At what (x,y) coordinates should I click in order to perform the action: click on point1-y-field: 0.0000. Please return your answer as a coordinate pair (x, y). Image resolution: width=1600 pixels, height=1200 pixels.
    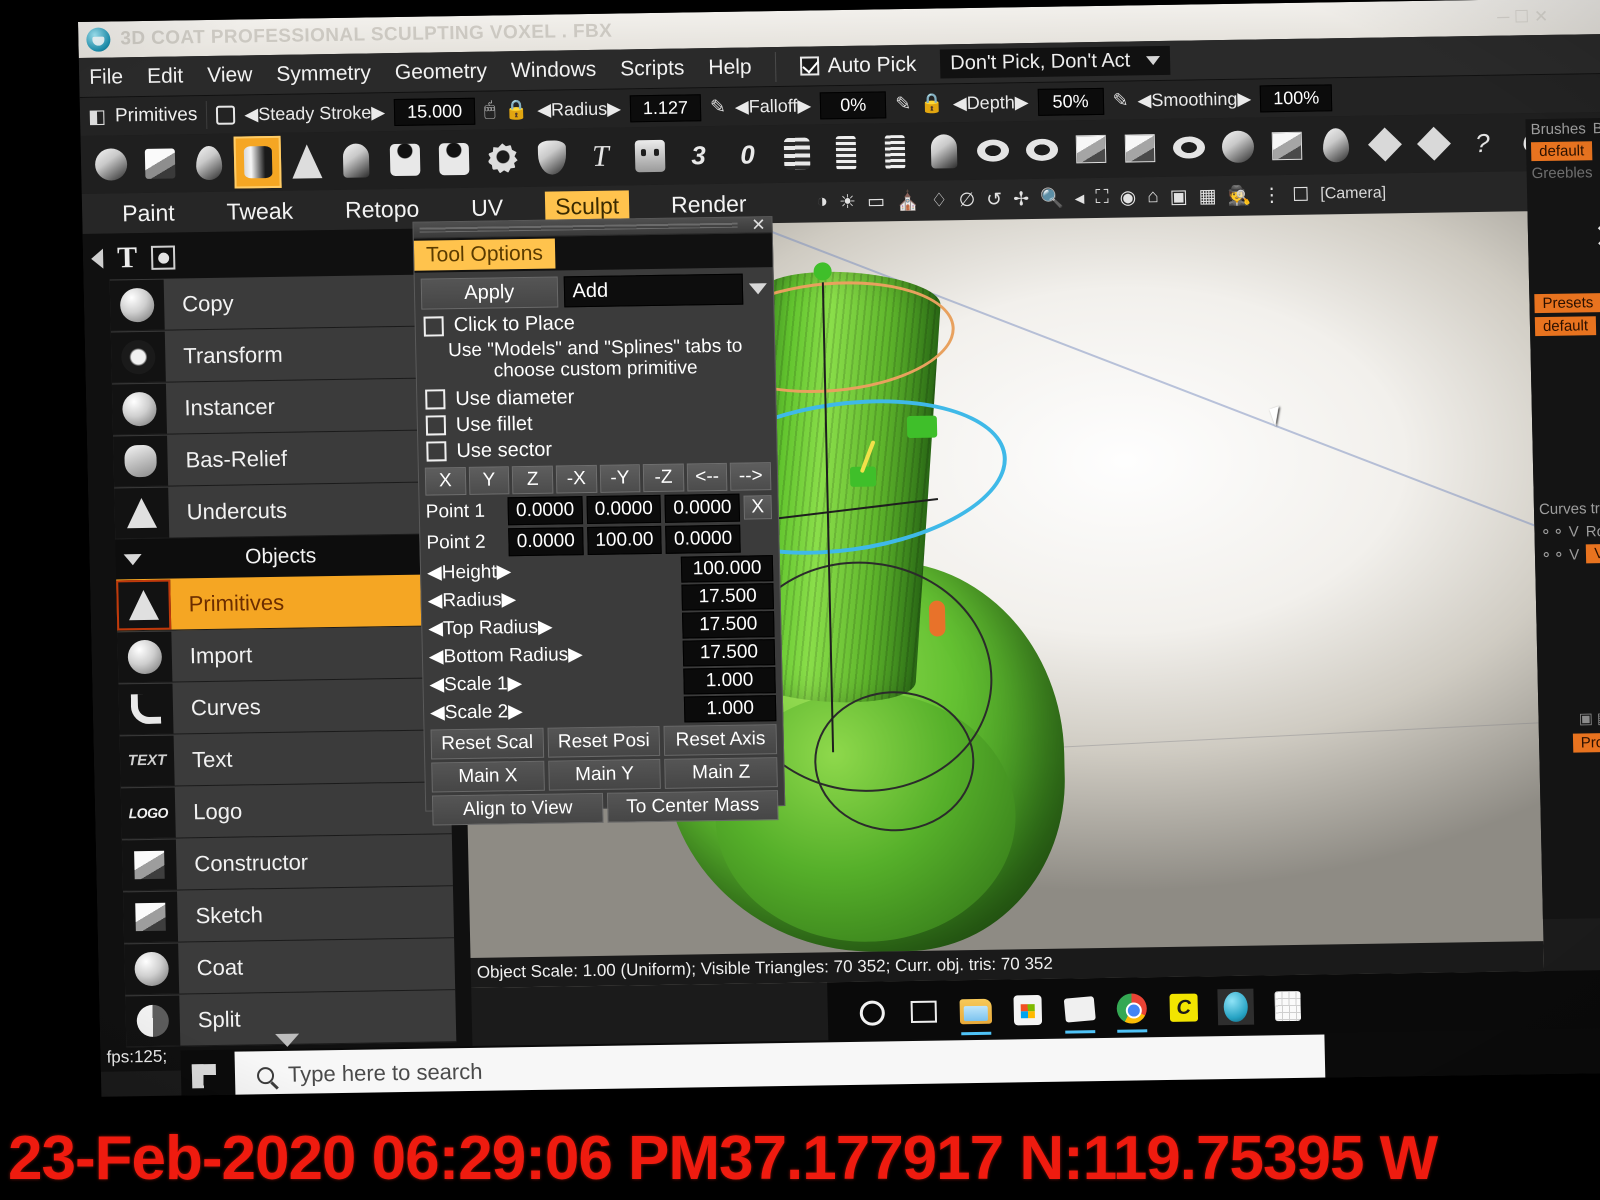
    Looking at the image, I should click on (624, 509).